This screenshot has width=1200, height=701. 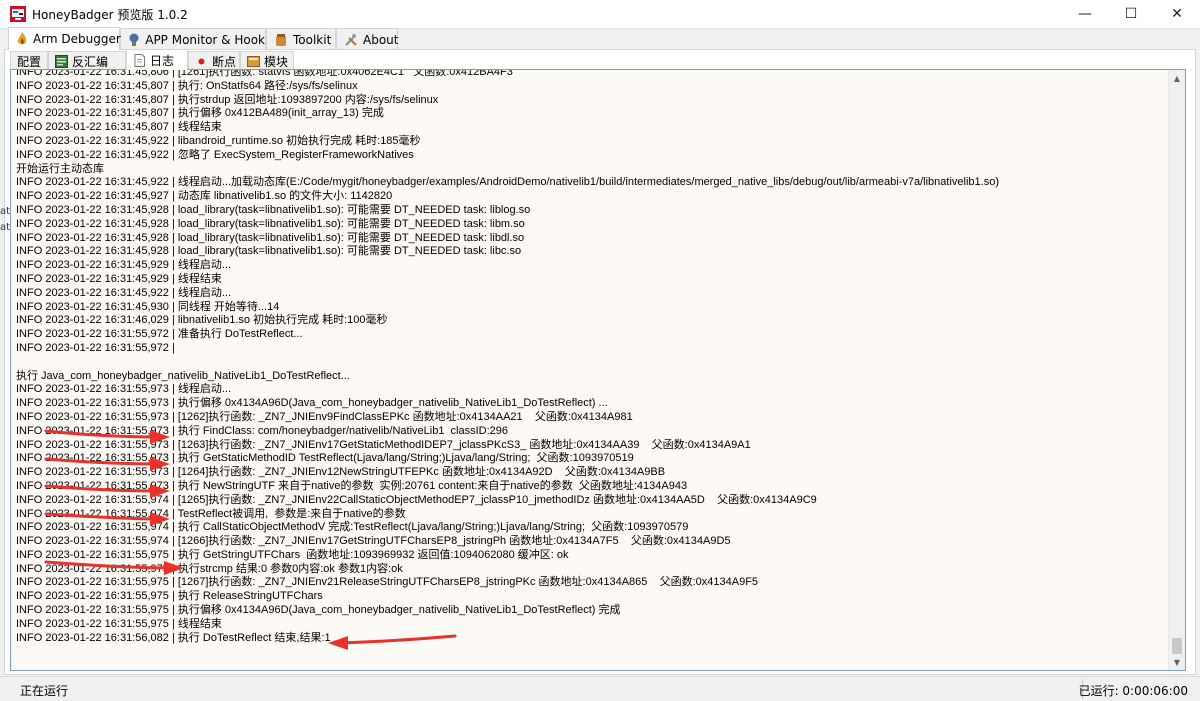 What do you see at coordinates (110, 15) in the screenshot?
I see `window-title: HoneyBadger 预览版 1.0.2` at bounding box center [110, 15].